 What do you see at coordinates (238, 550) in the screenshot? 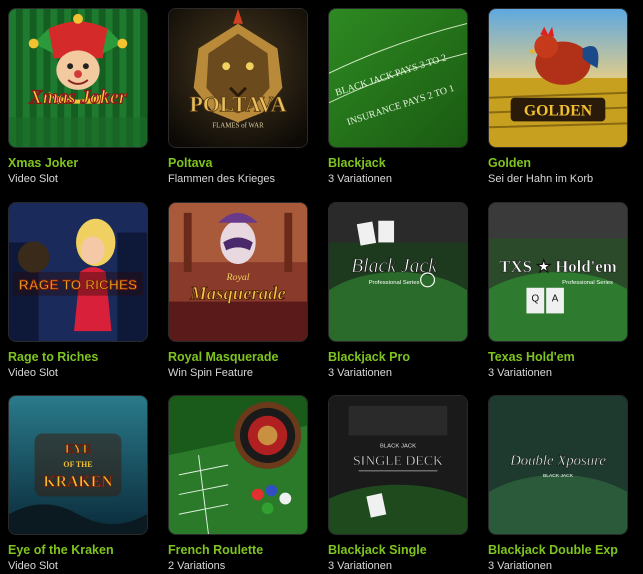
I see `game-title: French Roulette` at bounding box center [238, 550].